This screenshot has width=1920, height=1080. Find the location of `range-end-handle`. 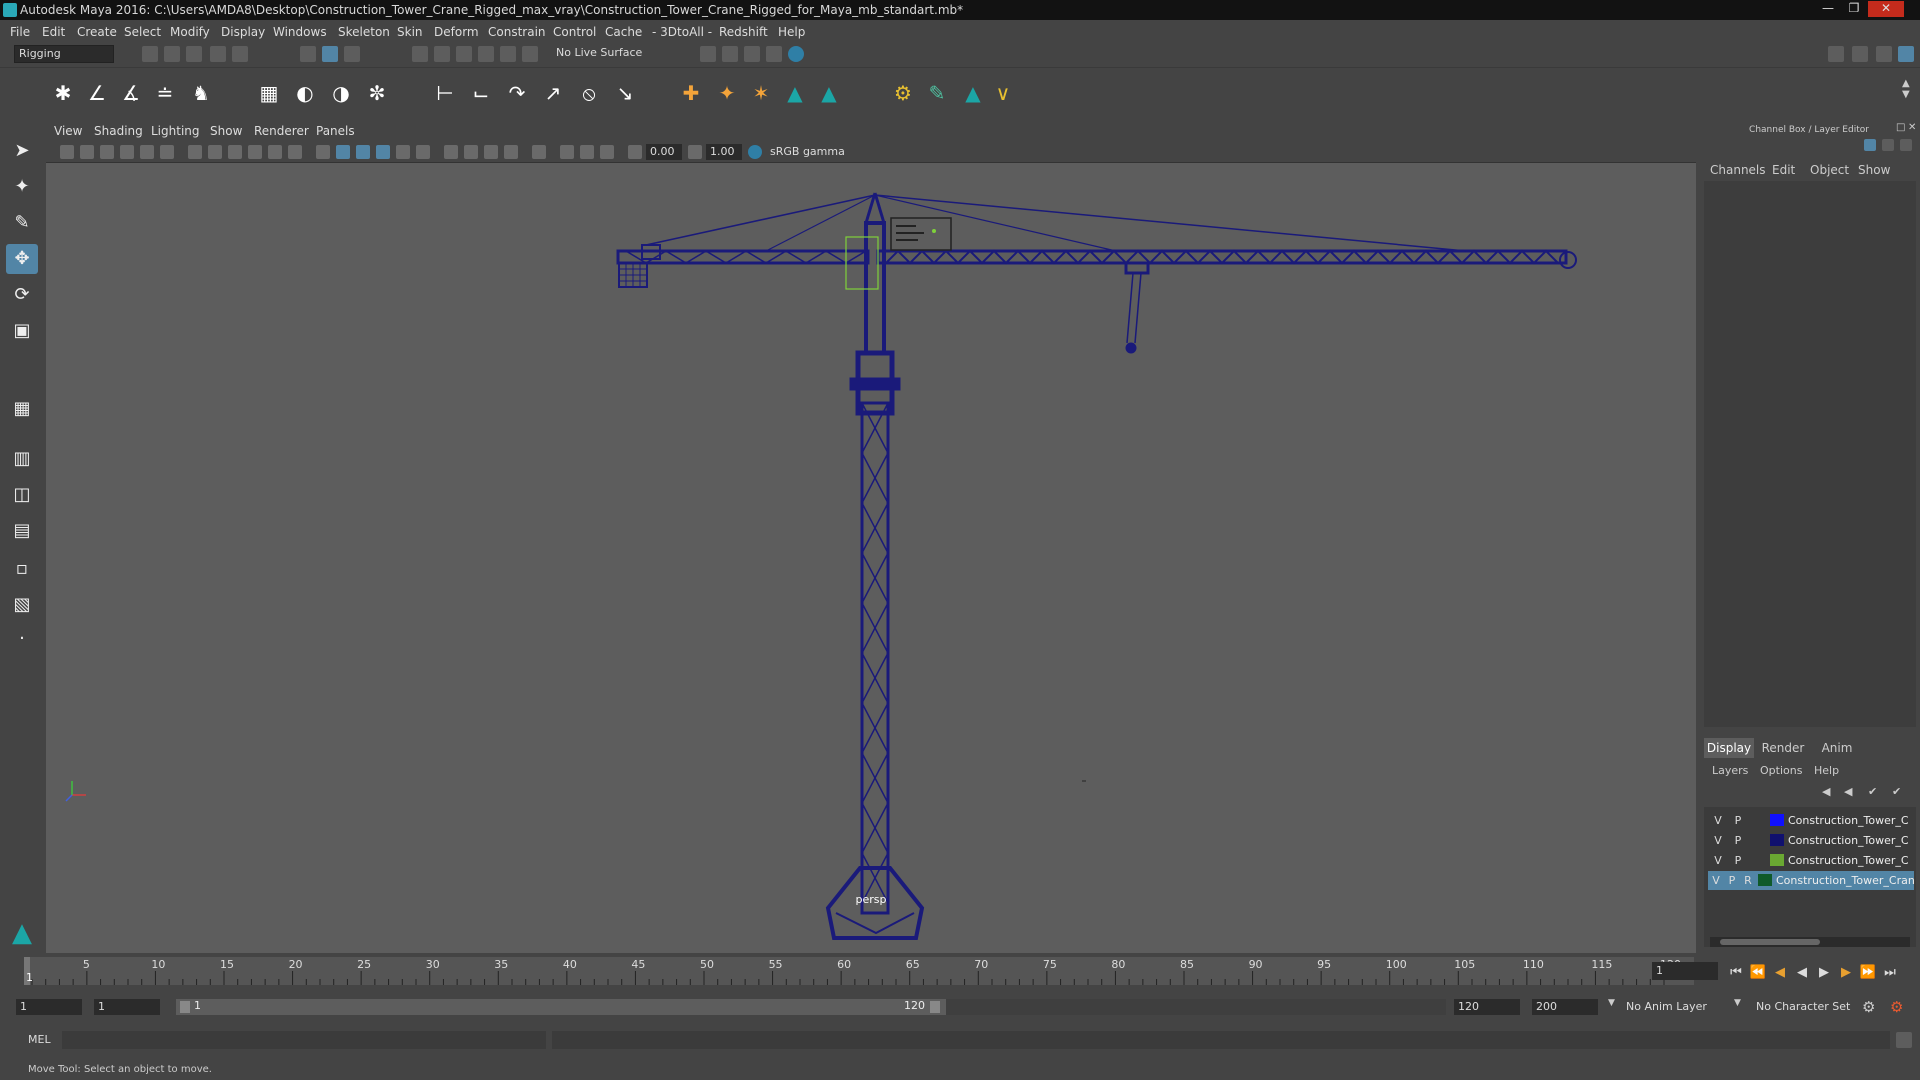

range-end-handle is located at coordinates (935, 1007).